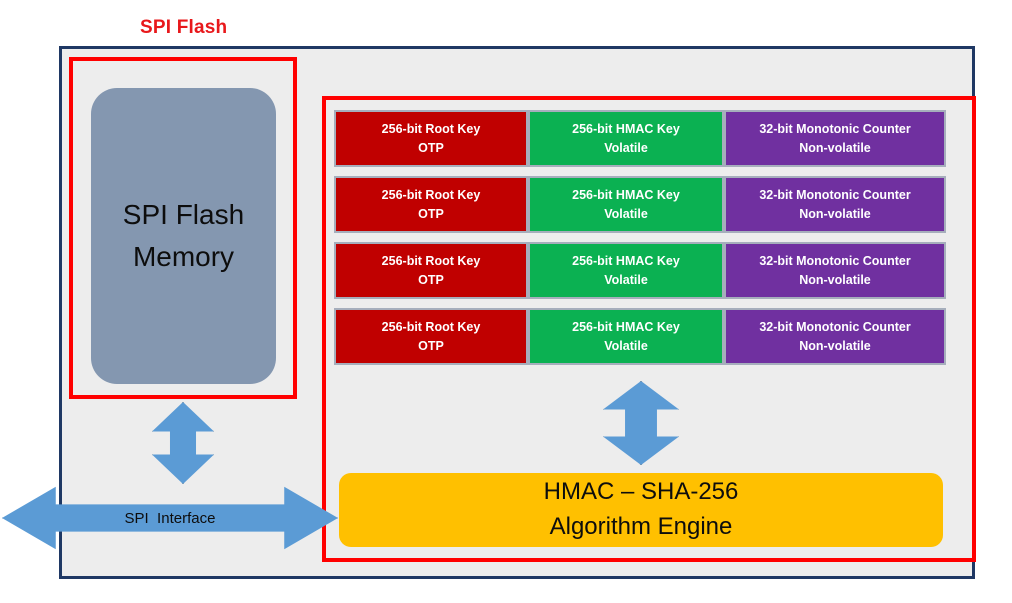 Image resolution: width=1012 pixels, height=603 pixels. Describe the element at coordinates (183, 214) in the screenshot. I see `spi-flash-memory-line1: SPI Flash` at that location.